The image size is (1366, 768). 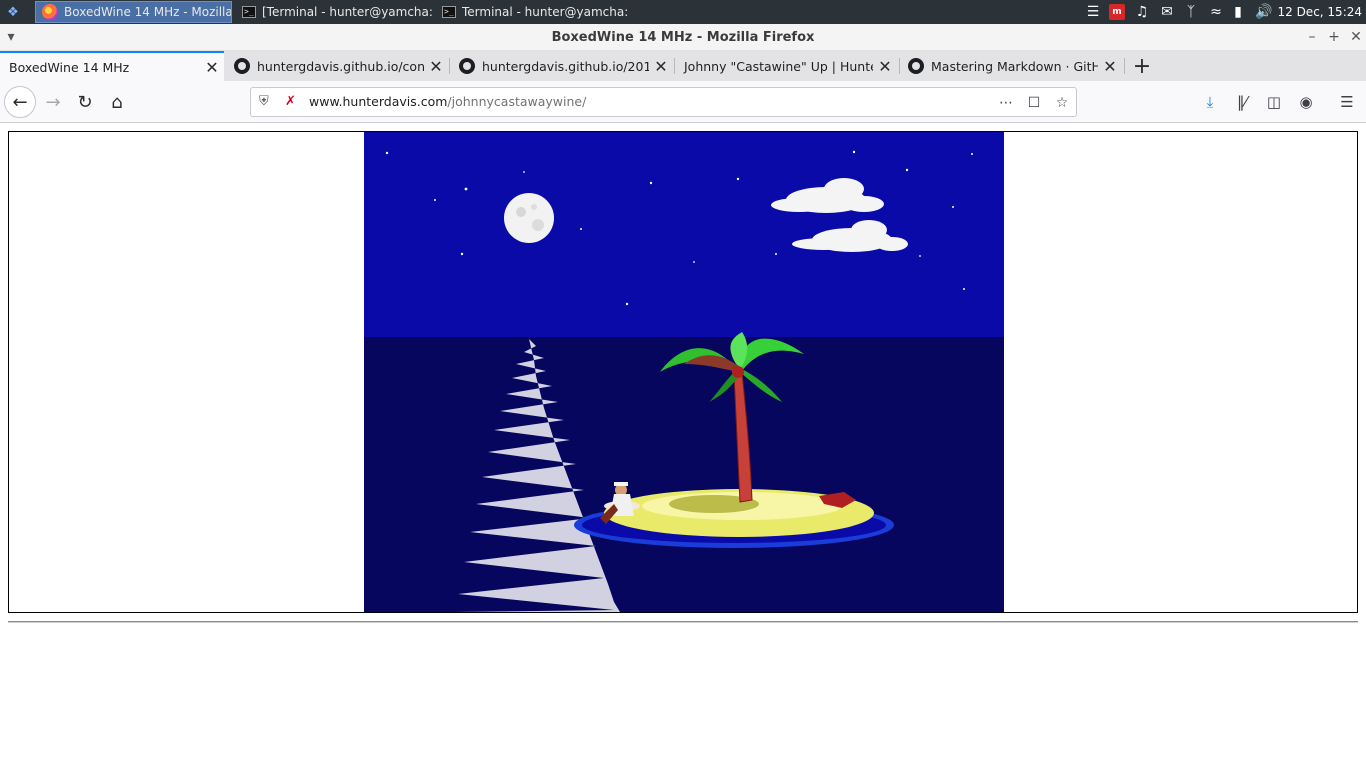 I want to click on tab-boxedwine: BoxedWine 14 MHz ✕, so click(x=112, y=66).